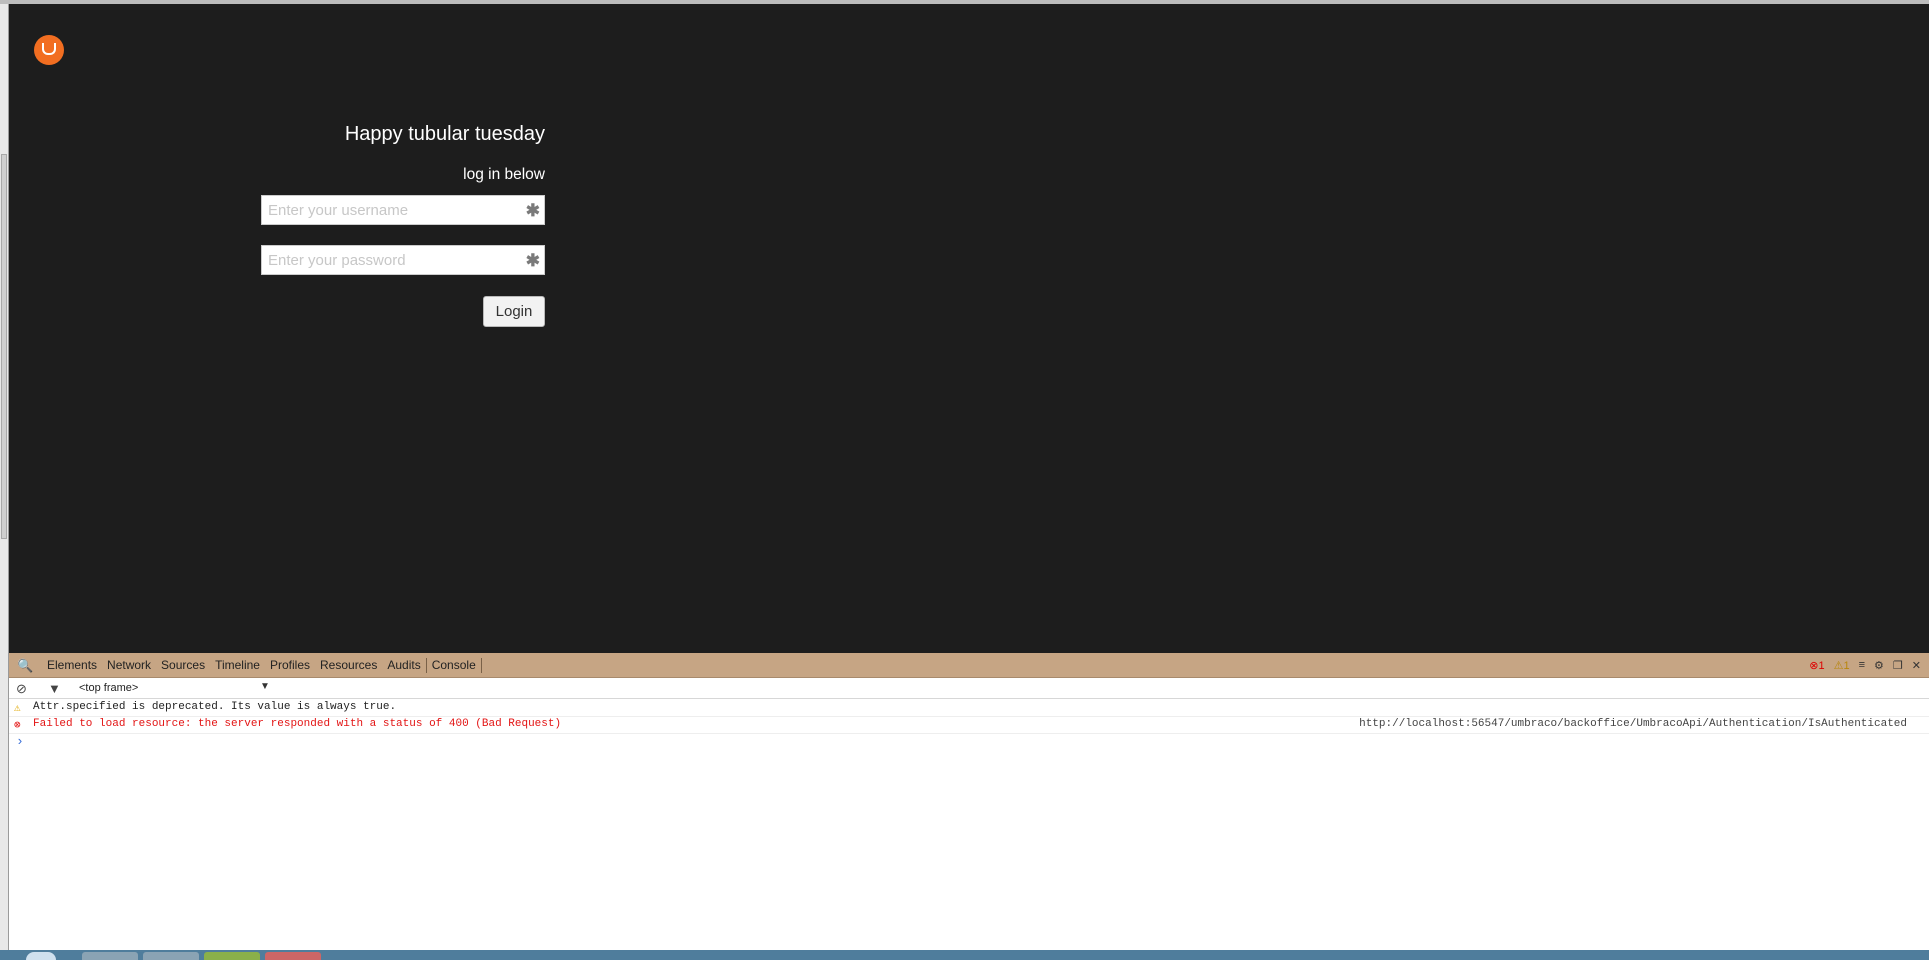  I want to click on error-count-badge: ⊗1, so click(1816, 665).